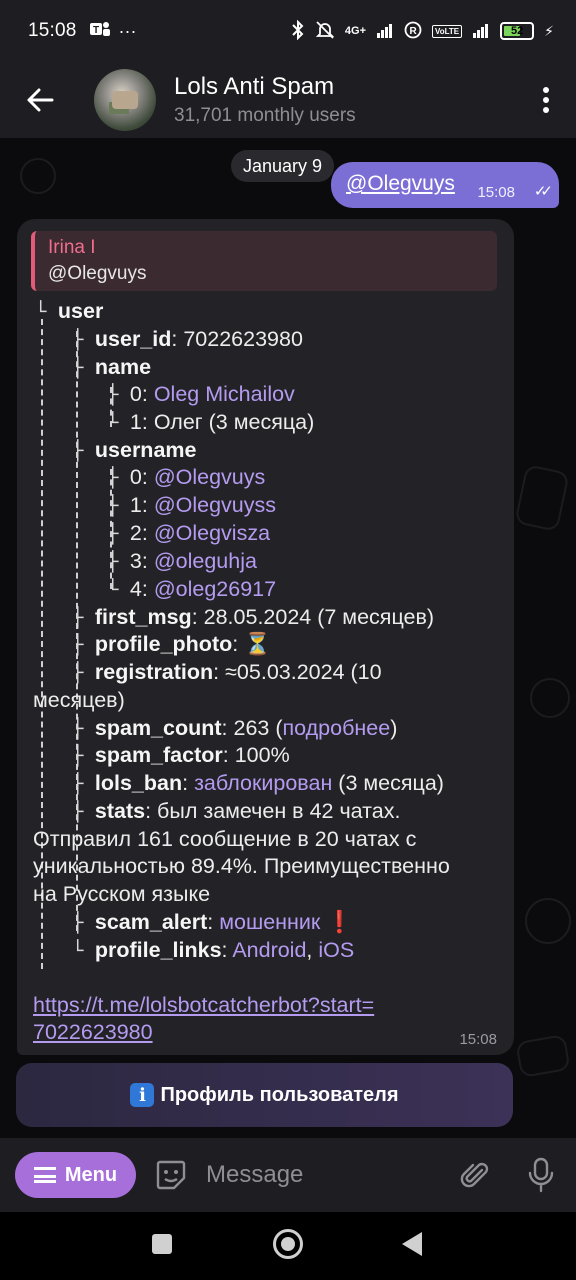  Describe the element at coordinates (91, 1174) in the screenshot. I see `menu-label: Menu` at that location.